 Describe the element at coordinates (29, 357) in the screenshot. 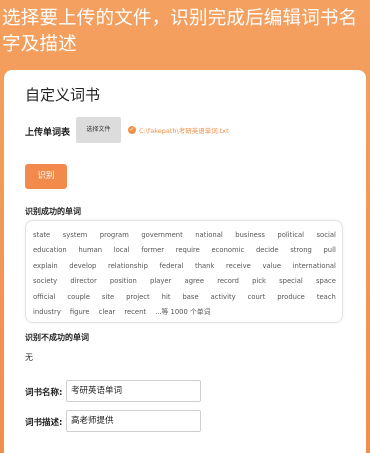

I see `failed-words-value: 无` at that location.